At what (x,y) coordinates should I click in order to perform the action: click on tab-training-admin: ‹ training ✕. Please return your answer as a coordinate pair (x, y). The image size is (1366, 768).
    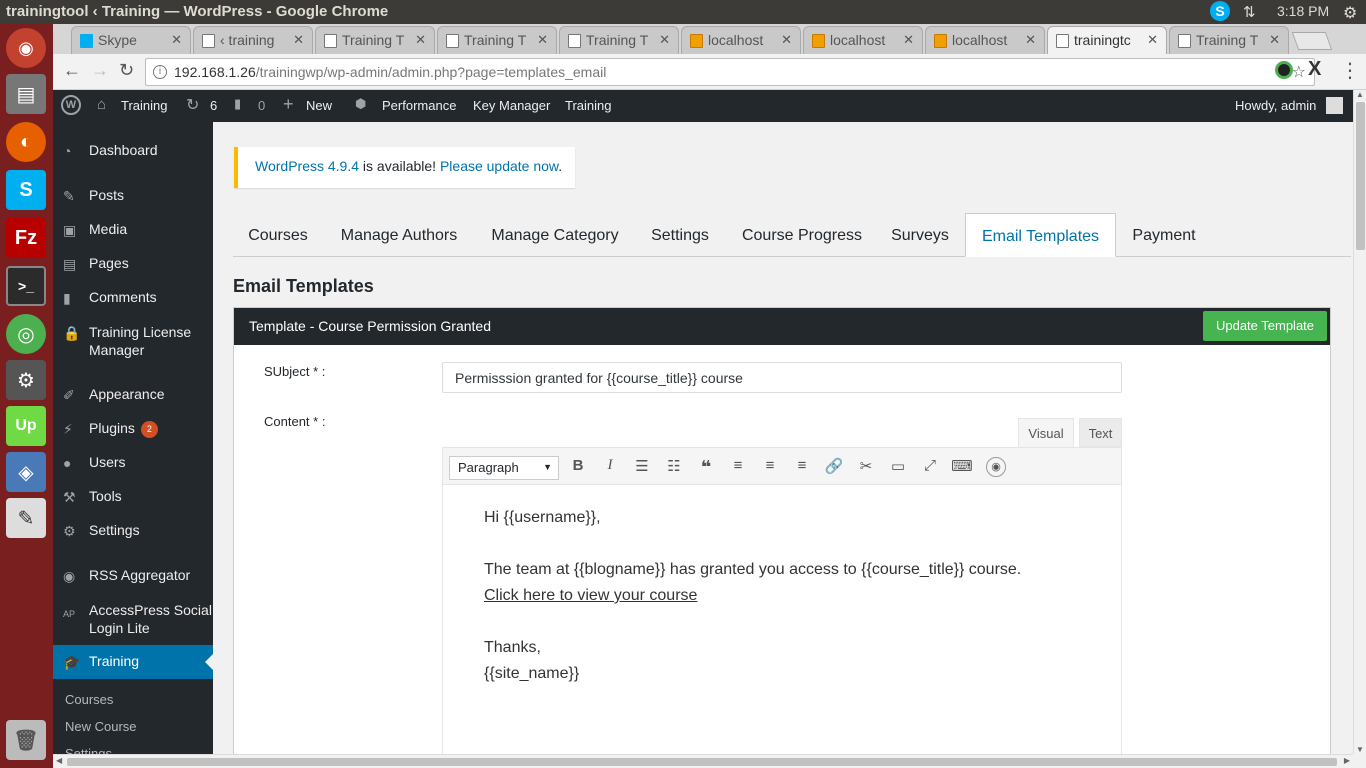
    Looking at the image, I should click on (253, 40).